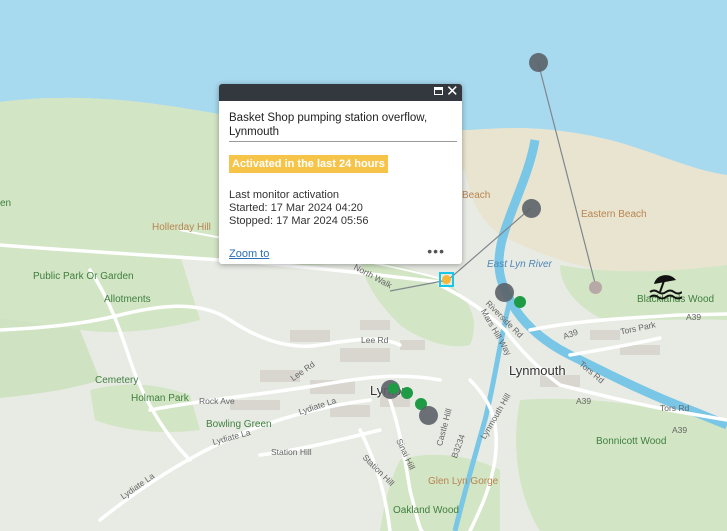 Image resolution: width=727 pixels, height=531 pixels. What do you see at coordinates (375, 340) in the screenshot?
I see `road-label: Lee Rd` at bounding box center [375, 340].